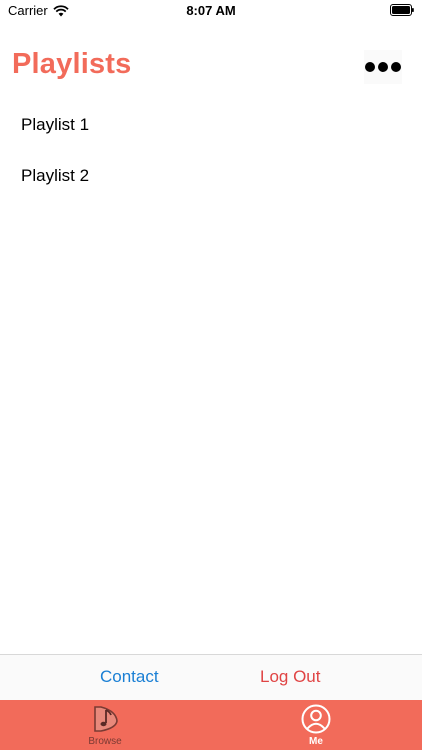 This screenshot has width=422, height=750. Describe the element at coordinates (211, 175) in the screenshot. I see `list-item: Playlist 2` at that location.